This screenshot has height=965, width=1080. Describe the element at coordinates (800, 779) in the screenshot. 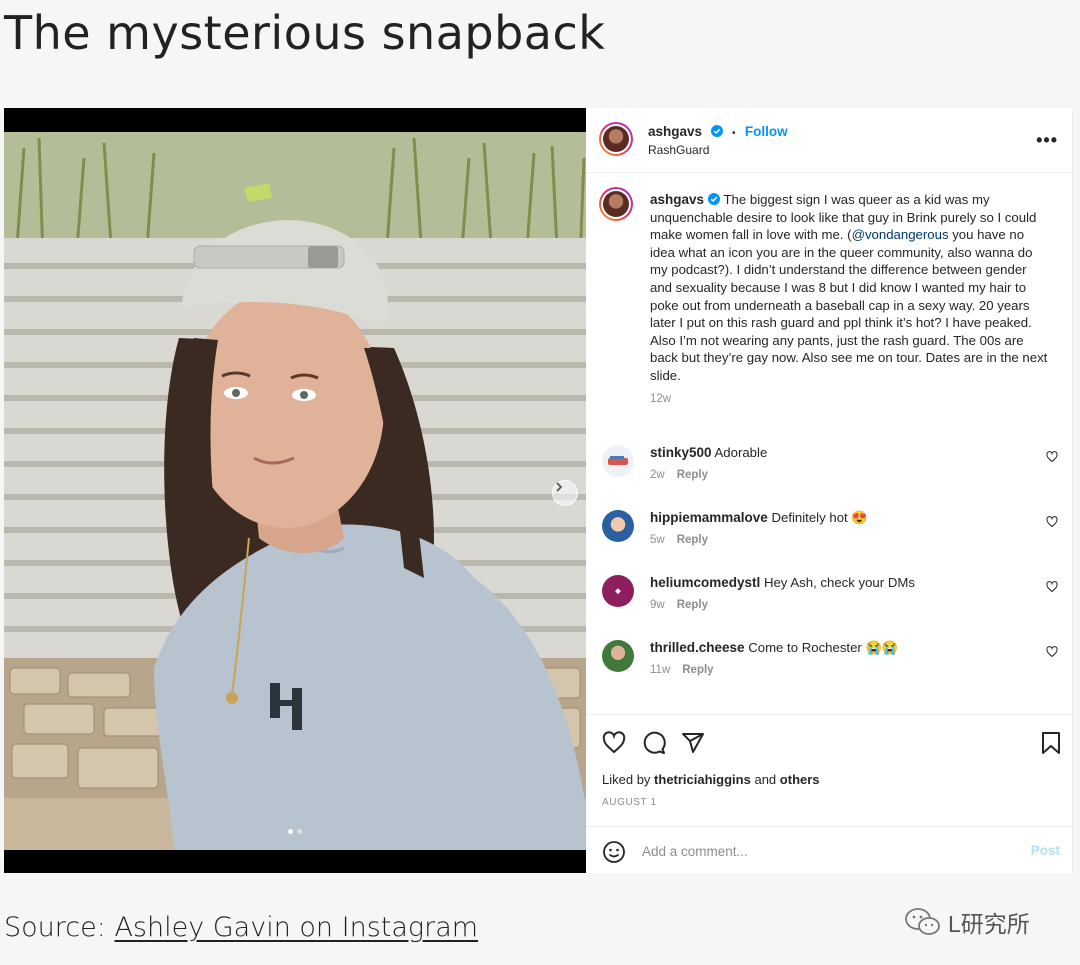

I see `liked-by-others: others` at that location.